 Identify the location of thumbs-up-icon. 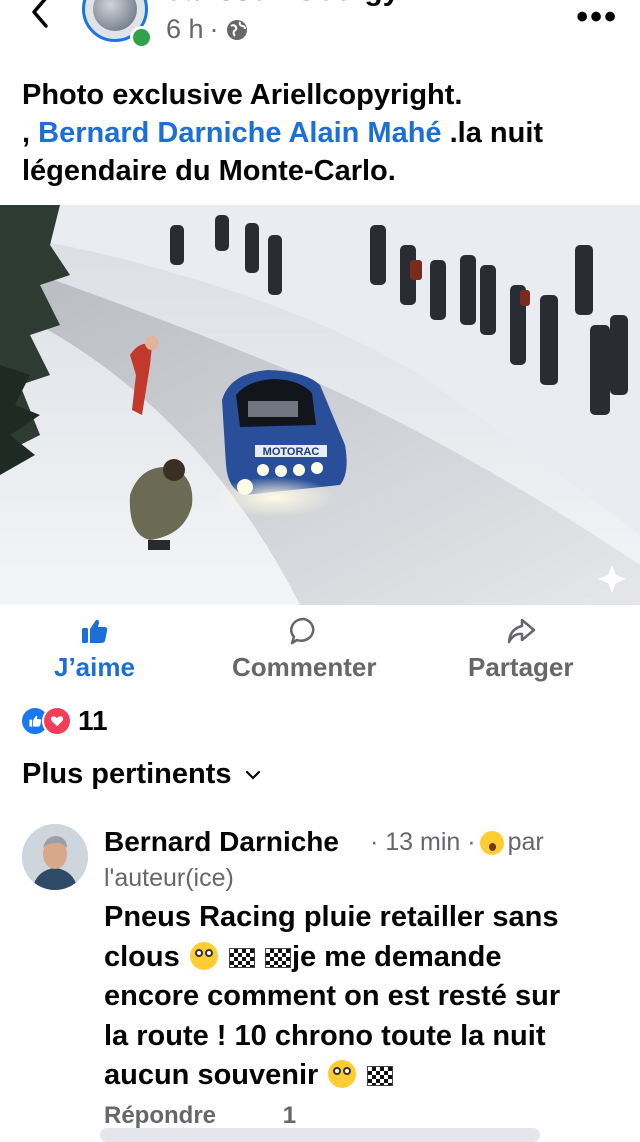
(95, 631).